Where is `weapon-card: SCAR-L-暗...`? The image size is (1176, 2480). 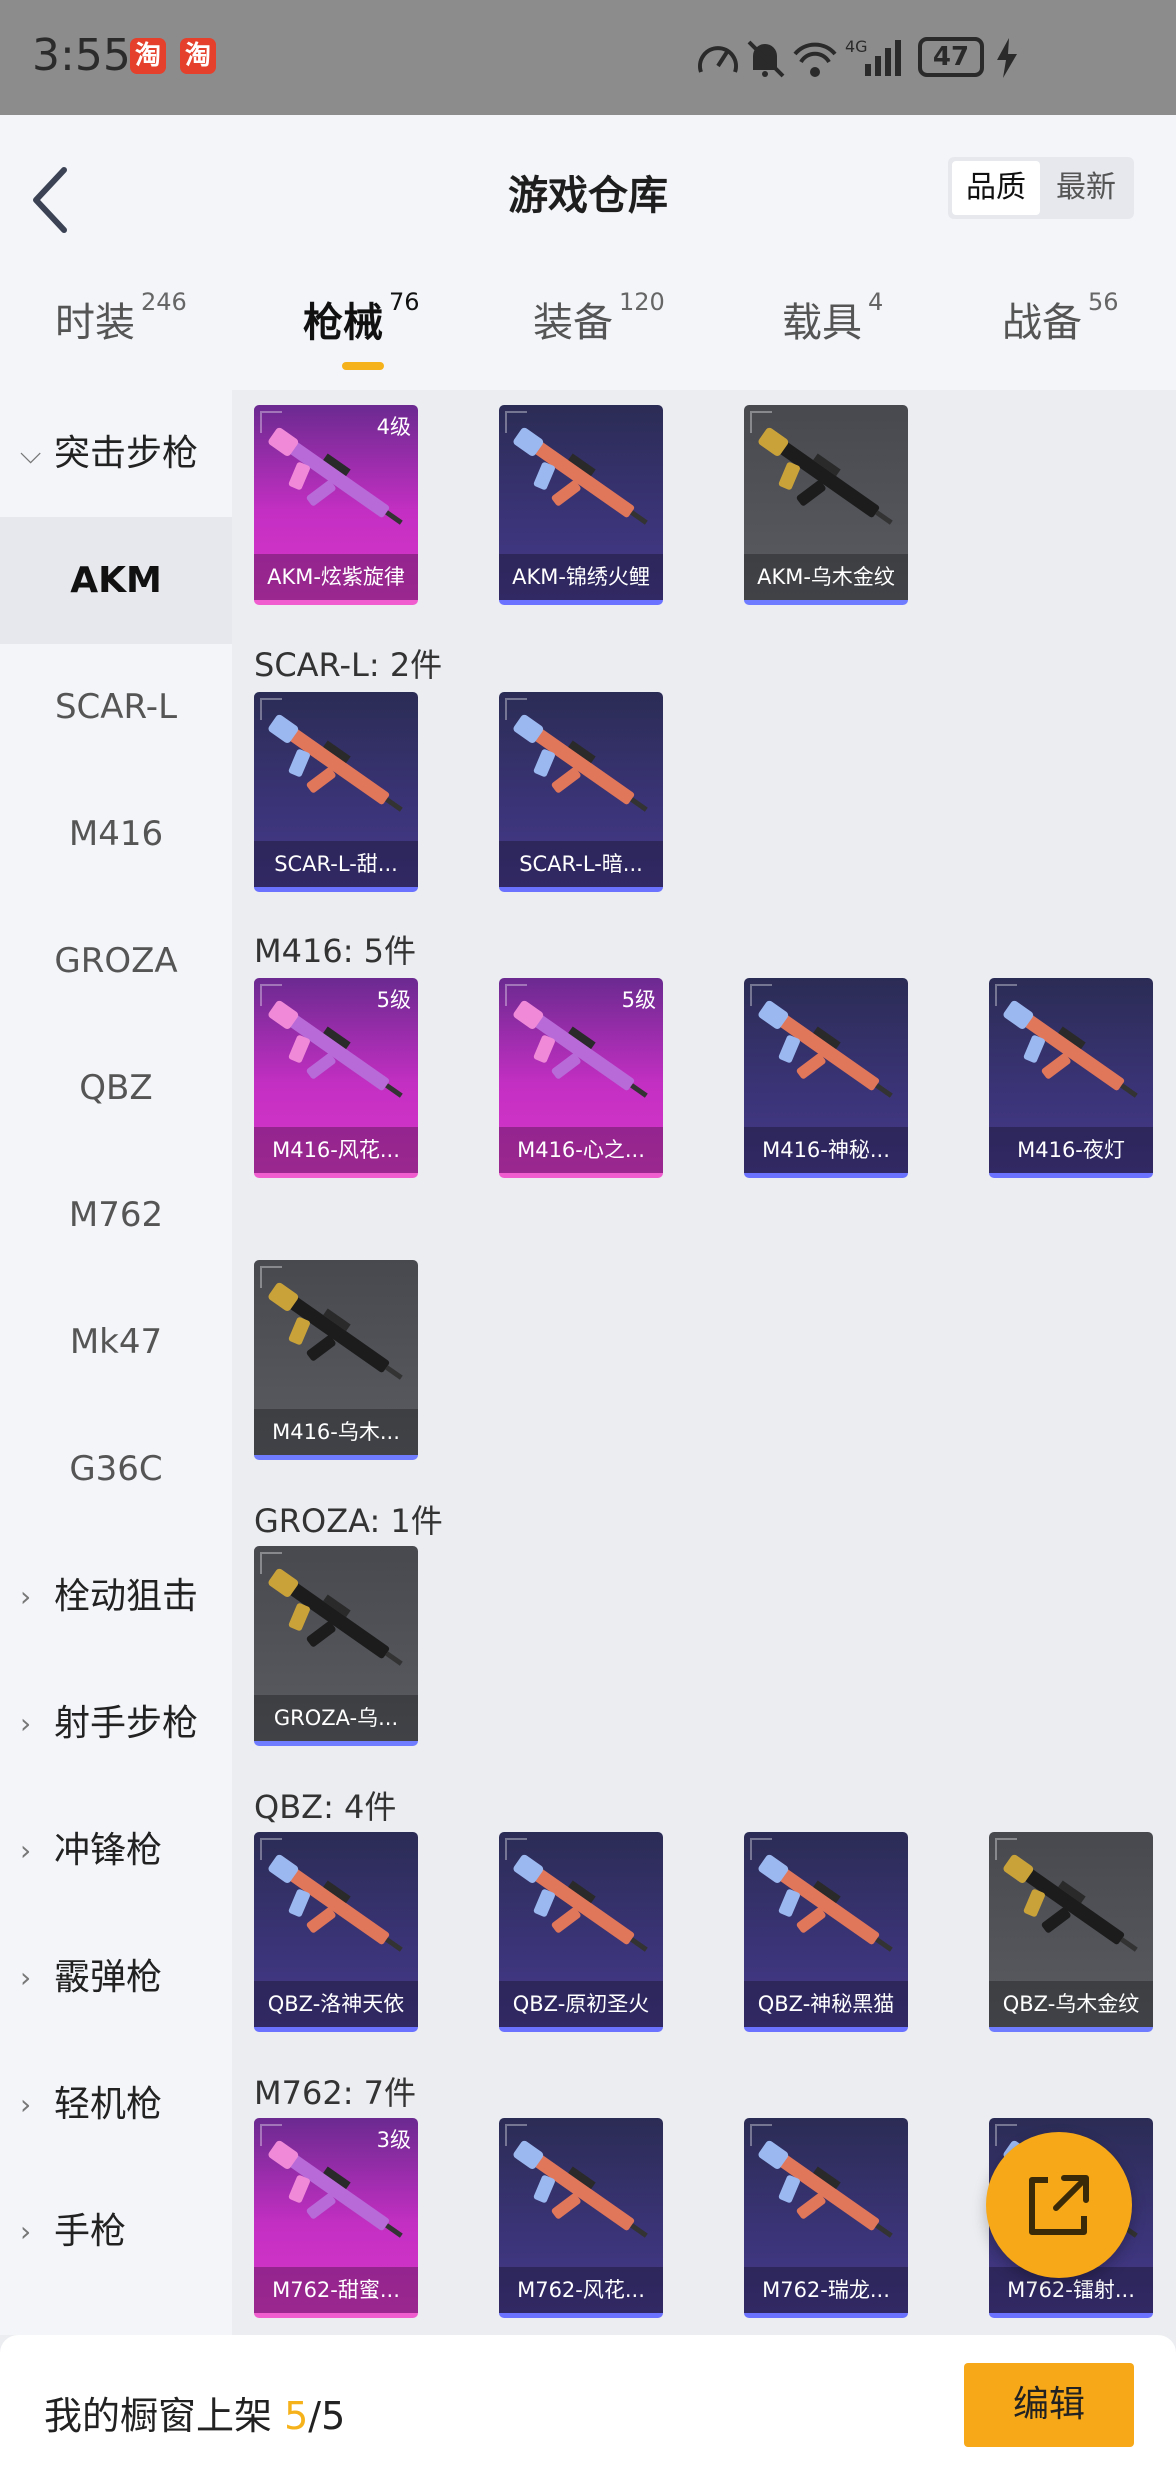
weapon-card: SCAR-L-暗... is located at coordinates (581, 792).